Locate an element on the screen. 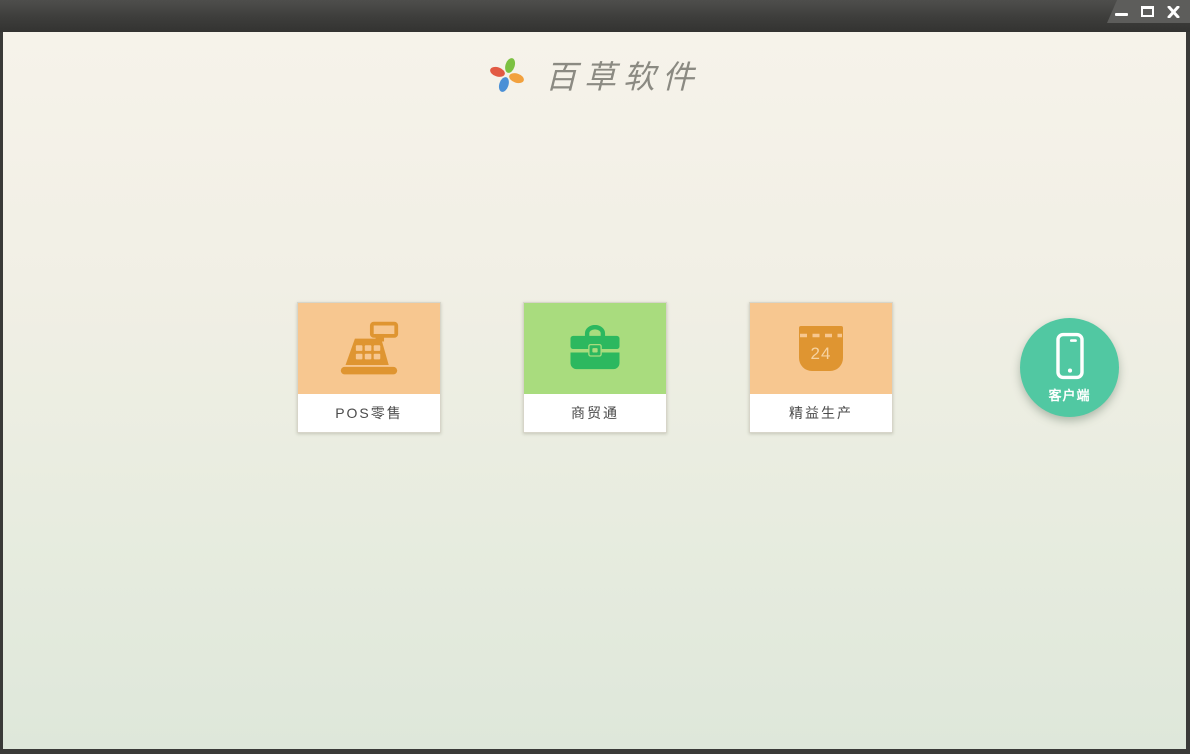  client-button-label: 客户端 is located at coordinates (1069, 395).